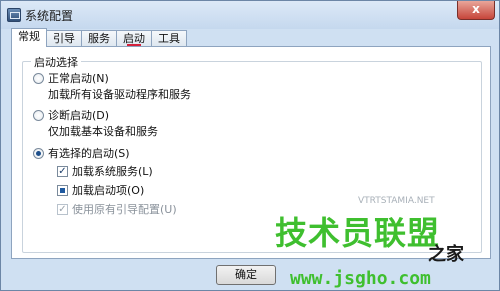  Describe the element at coordinates (446, 254) in the screenshot. I see `watermark-suffix: 之家` at that location.